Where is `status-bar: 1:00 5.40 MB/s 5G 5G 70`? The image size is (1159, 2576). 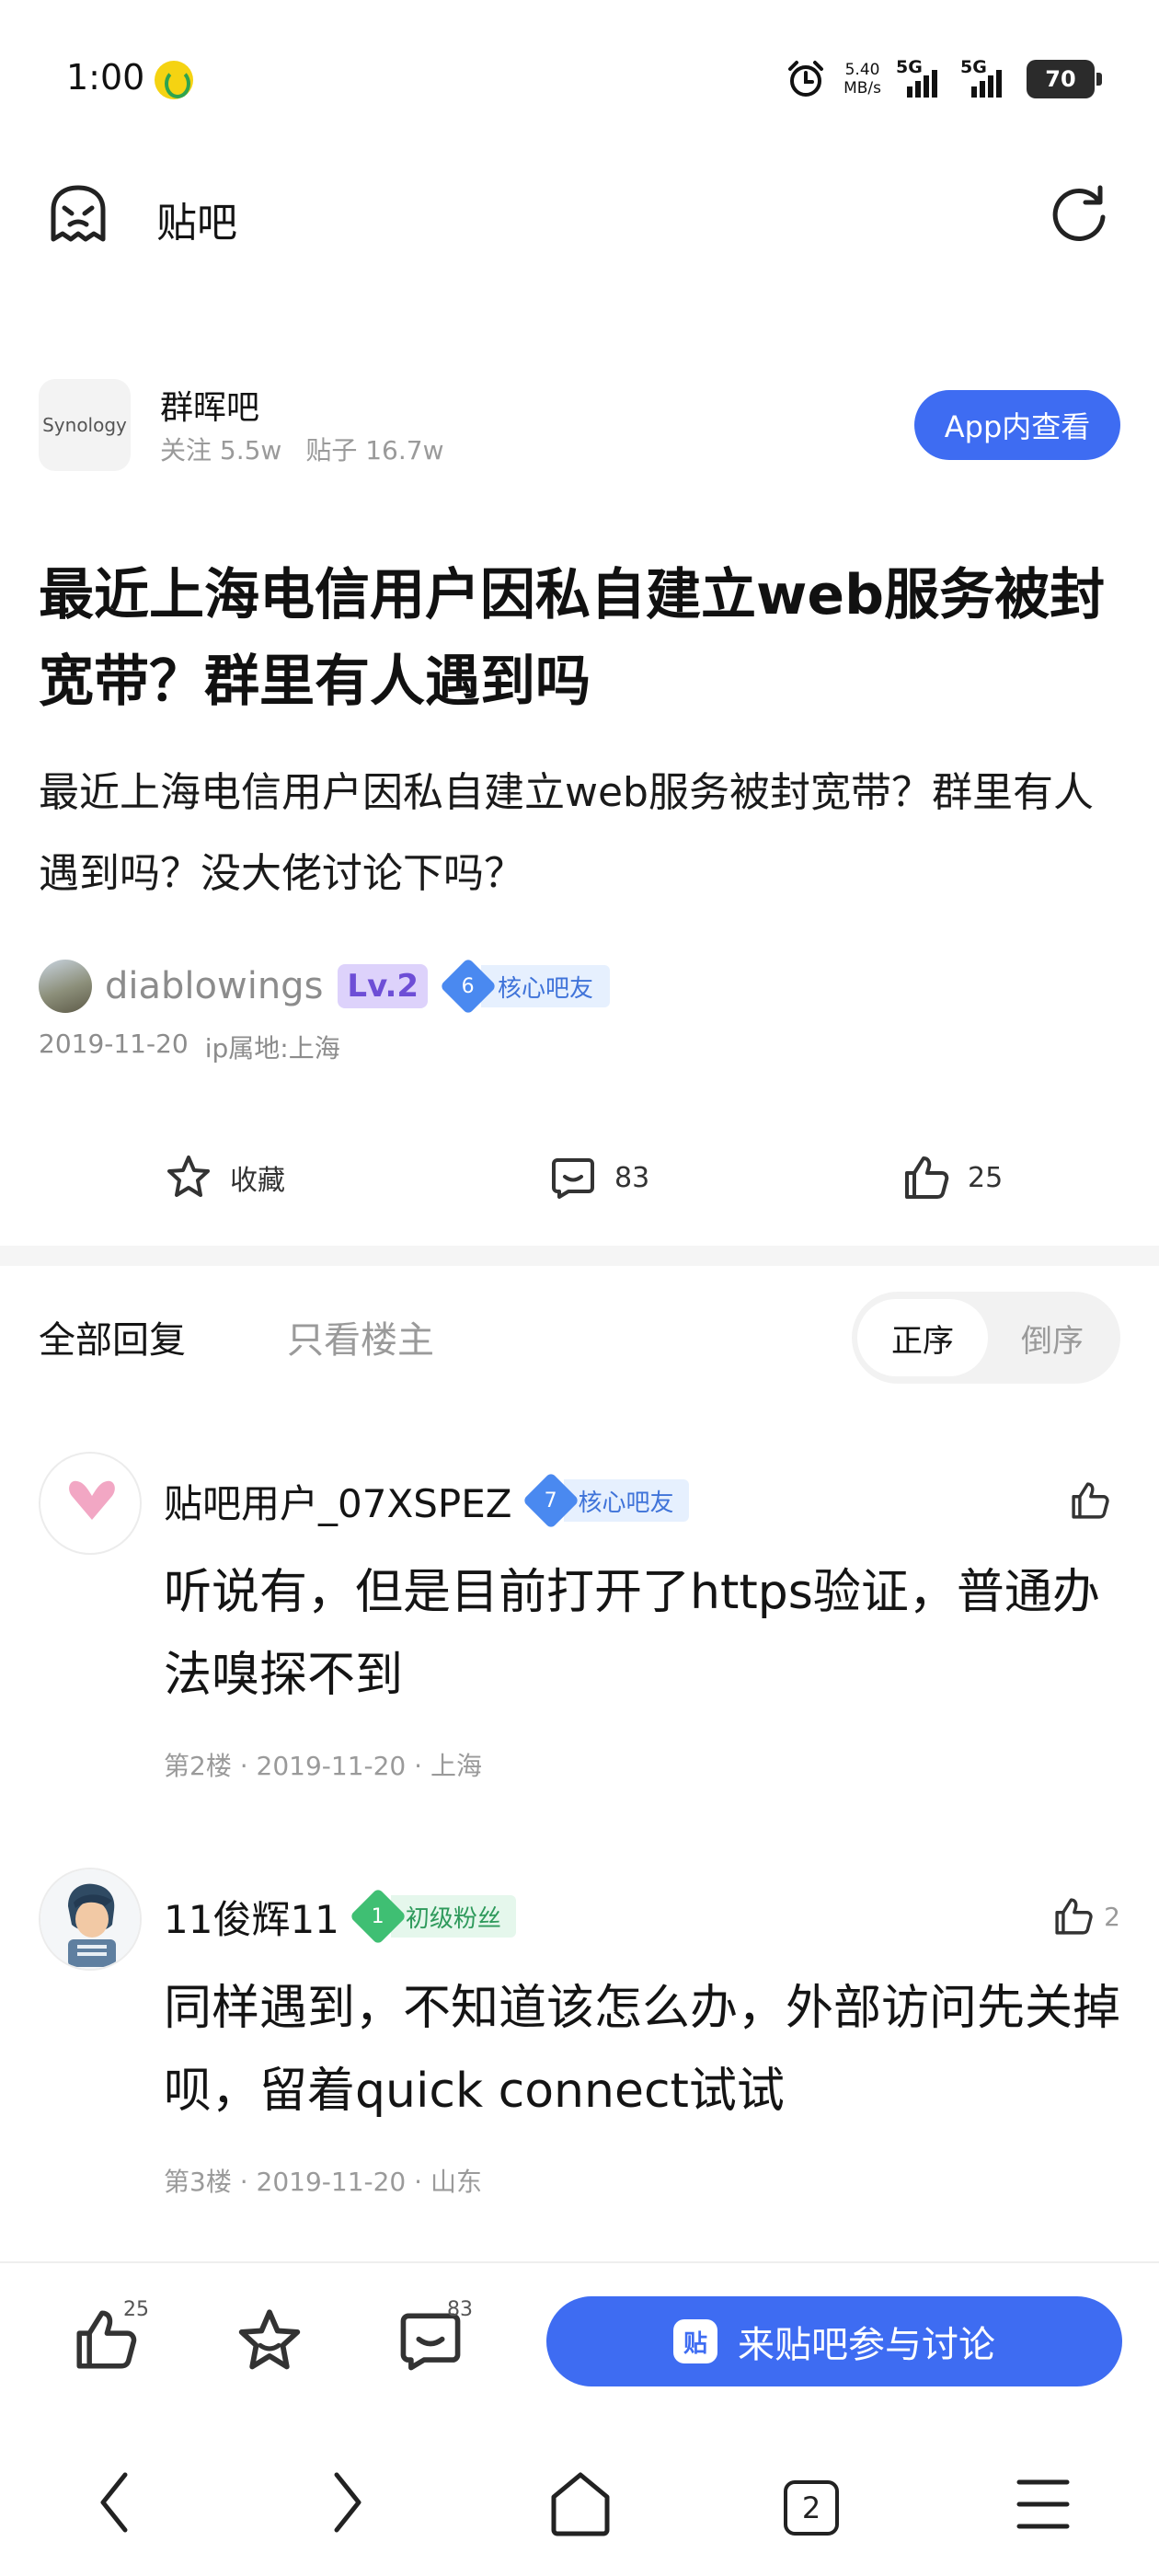 status-bar: 1:00 5.40 MB/s 5G 5G 70 is located at coordinates (579, 78).